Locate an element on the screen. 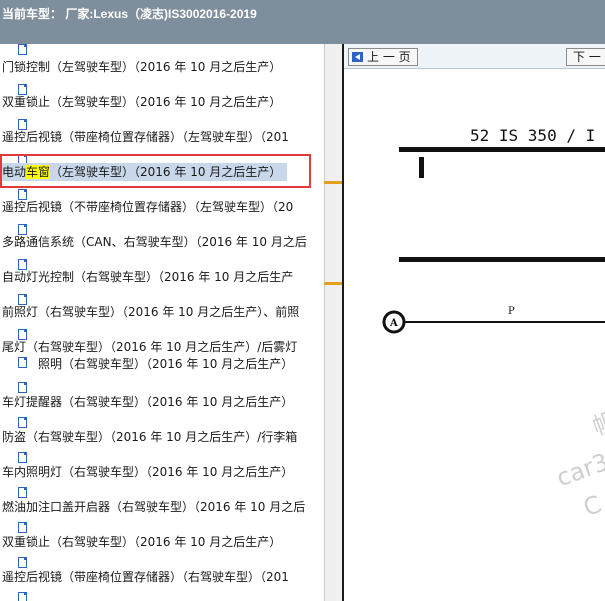 This screenshot has width=605, height=601. tree-item: 照明（右驾驶车型）（2016 年 10 月之后生产） is located at coordinates (165, 364).